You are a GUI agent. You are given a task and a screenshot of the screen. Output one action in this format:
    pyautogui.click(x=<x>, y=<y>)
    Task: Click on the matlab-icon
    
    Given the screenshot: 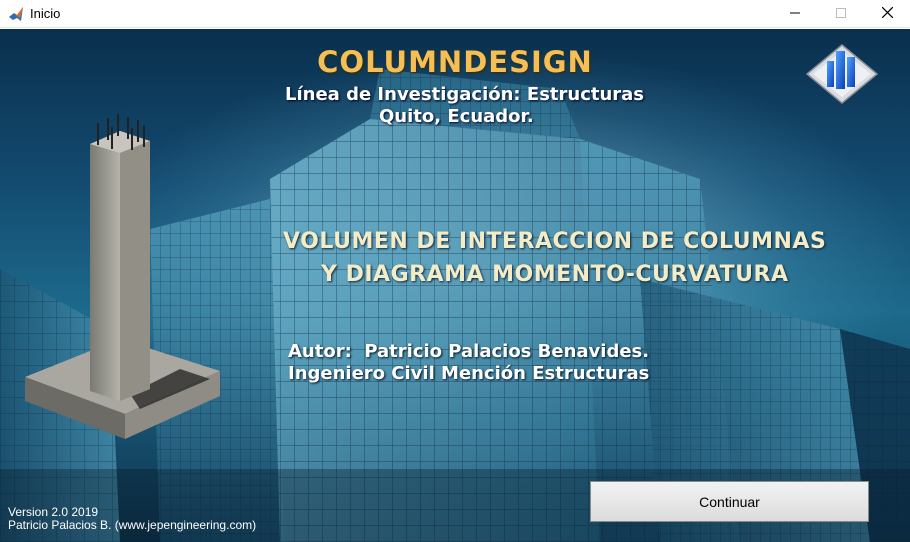 What is the action you would take?
    pyautogui.click(x=16, y=14)
    